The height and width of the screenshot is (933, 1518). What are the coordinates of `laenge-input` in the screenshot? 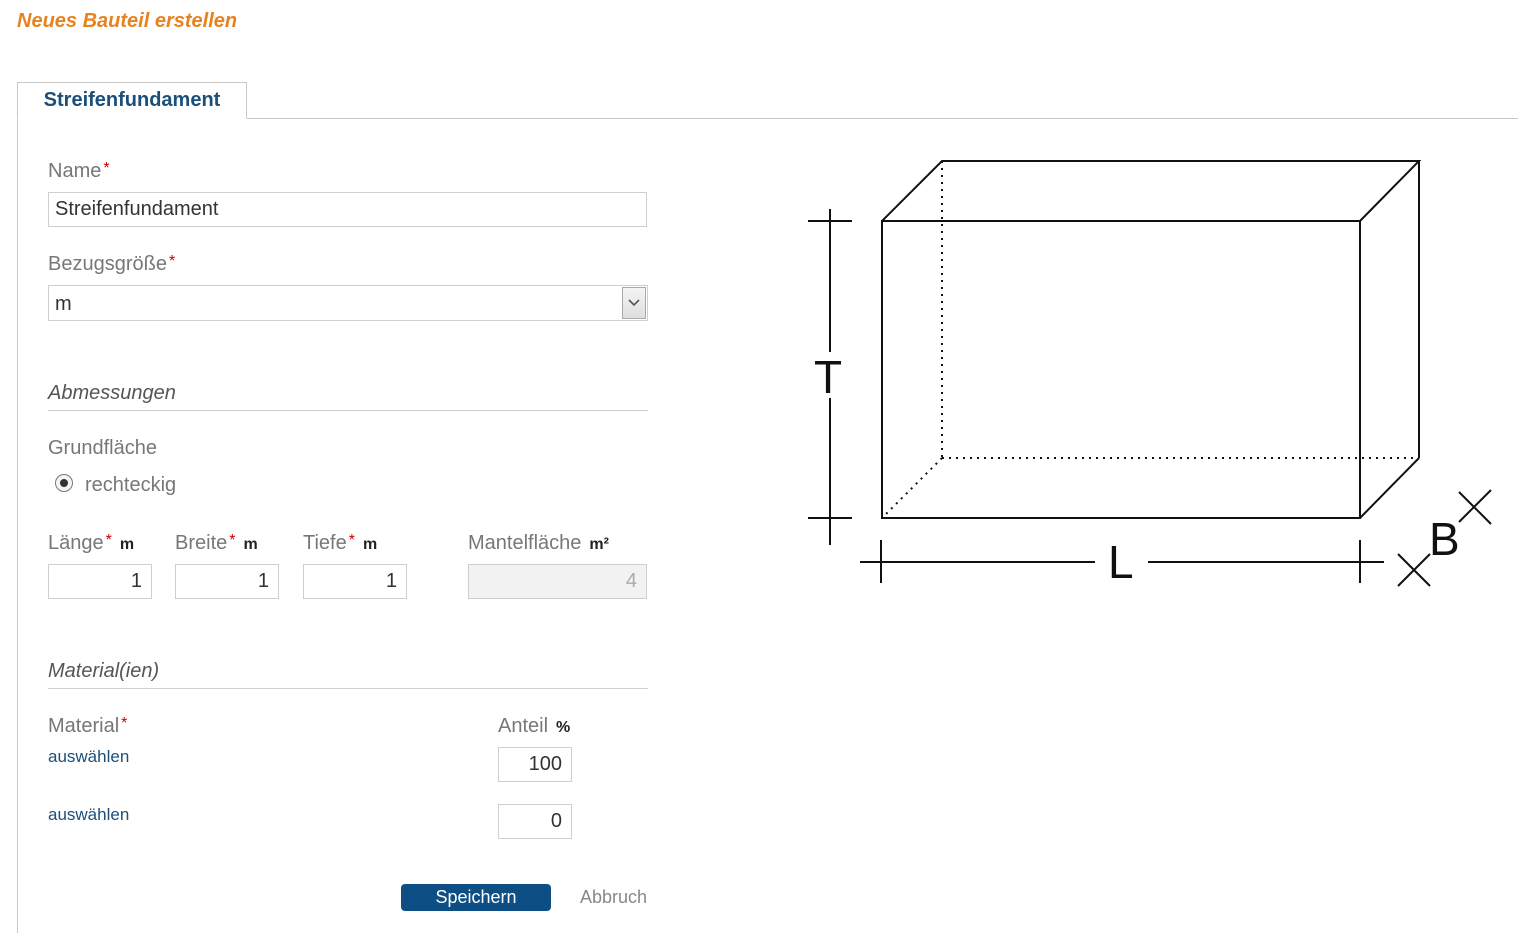 It's located at (100, 581).